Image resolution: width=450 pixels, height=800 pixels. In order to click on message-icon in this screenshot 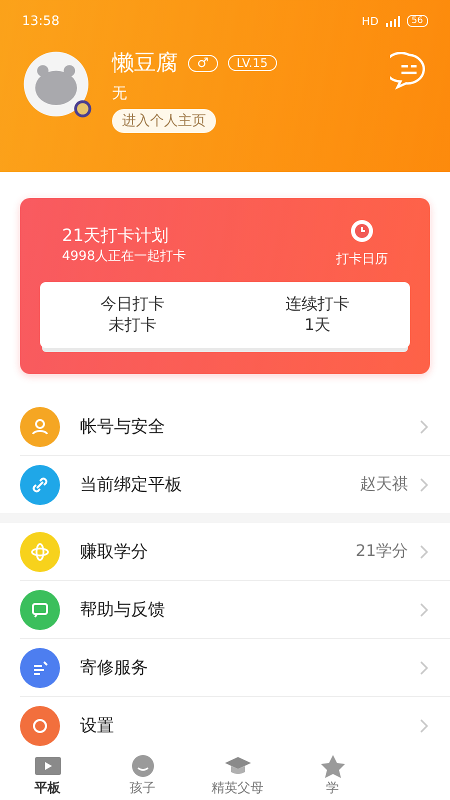, I will do `click(409, 71)`.